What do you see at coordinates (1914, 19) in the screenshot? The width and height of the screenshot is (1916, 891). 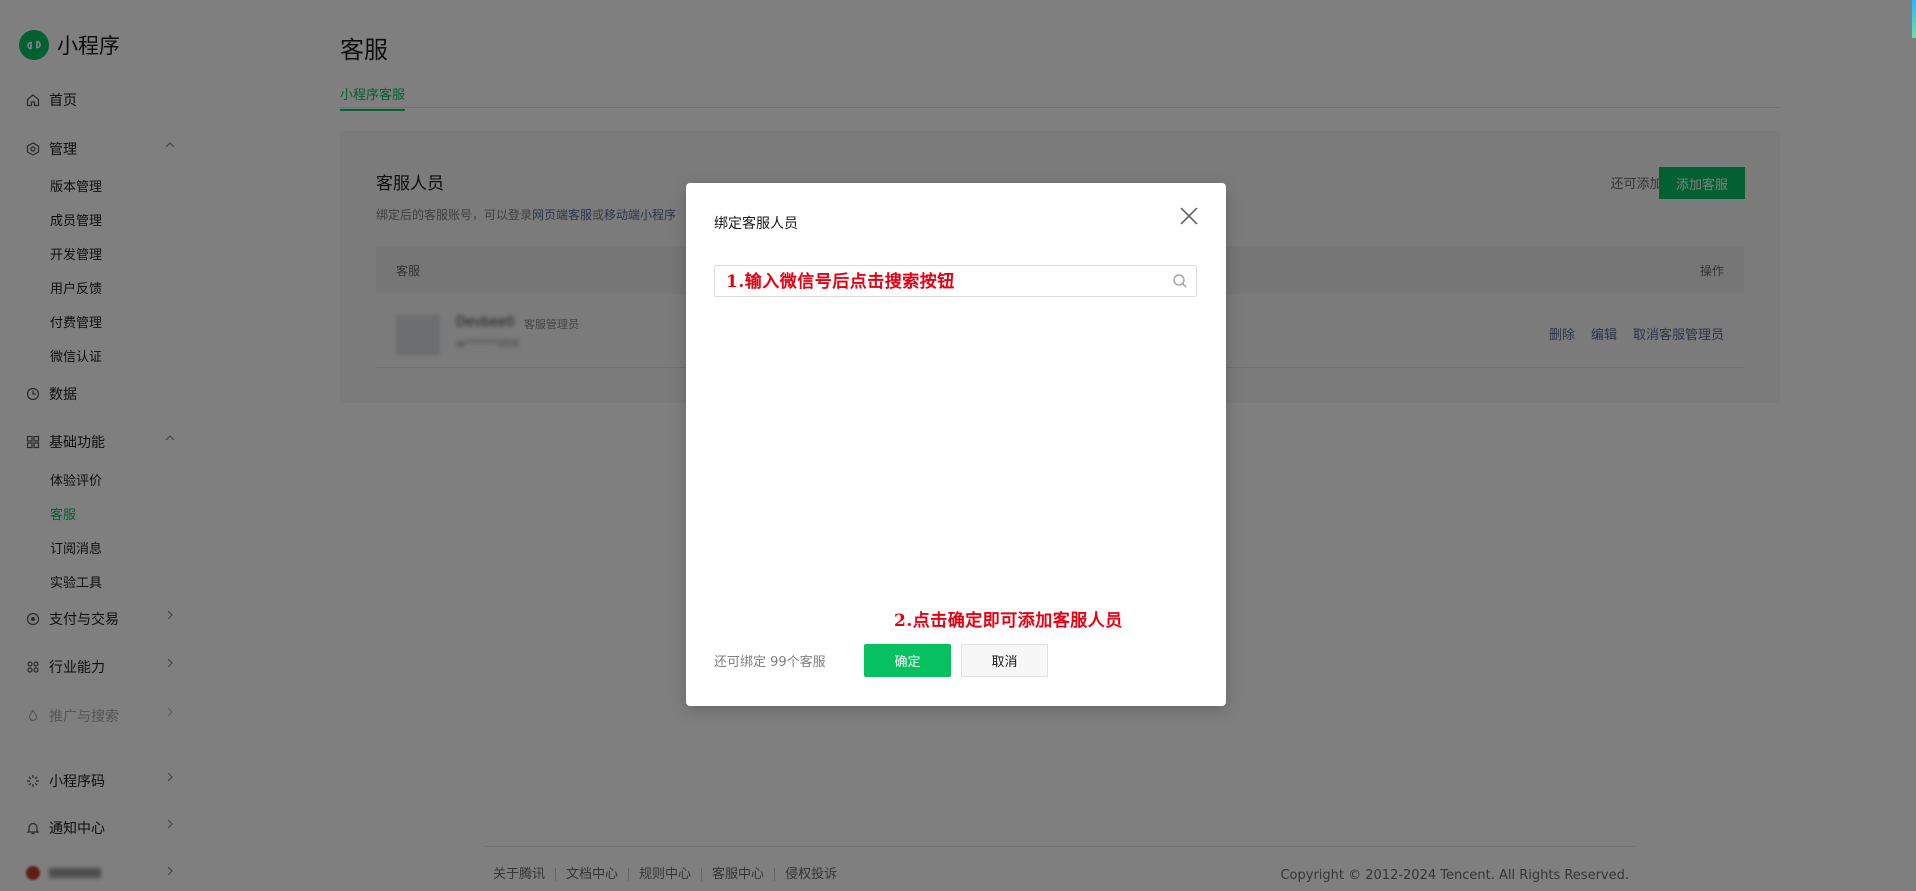 I see `edge-accent-bar` at bounding box center [1914, 19].